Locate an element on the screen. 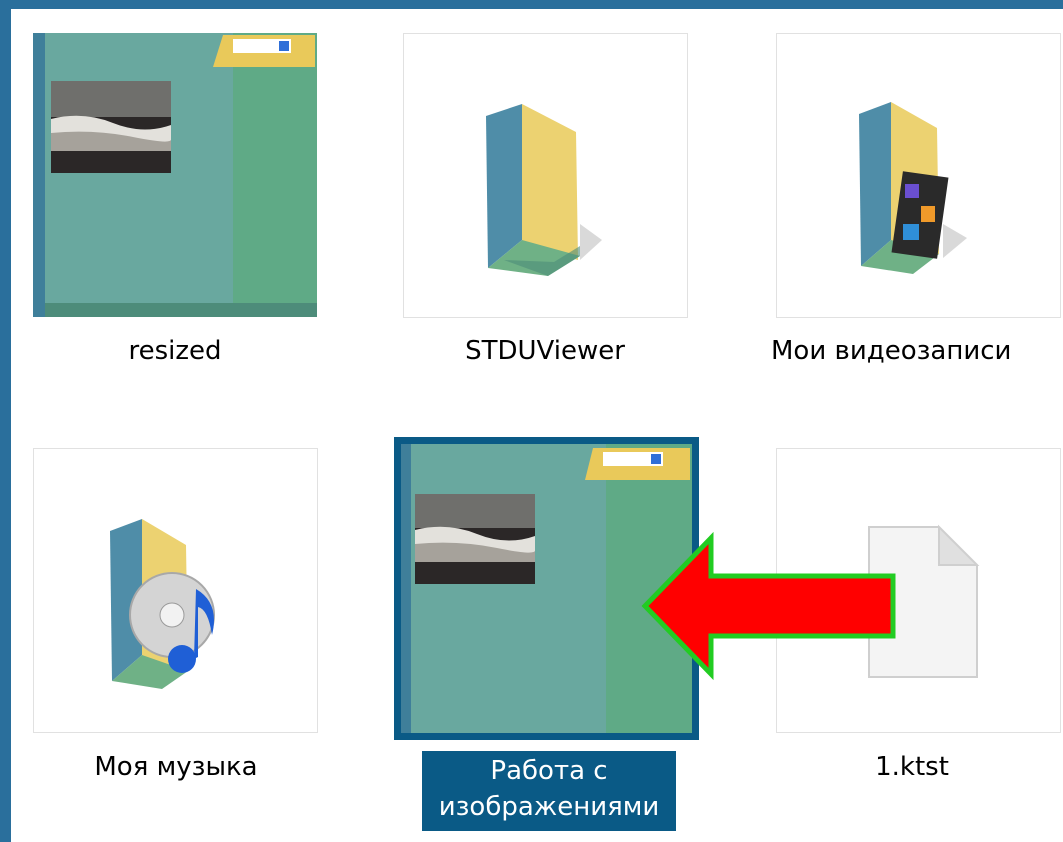  file-label: 1.ktst is located at coordinates (912, 767).